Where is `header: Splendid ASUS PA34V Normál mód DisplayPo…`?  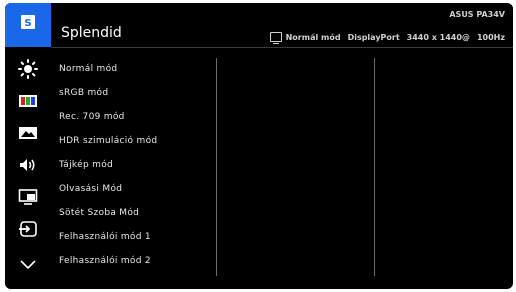 header: Splendid ASUS PA34V Normál mód DisplayPo… is located at coordinates (282, 25).